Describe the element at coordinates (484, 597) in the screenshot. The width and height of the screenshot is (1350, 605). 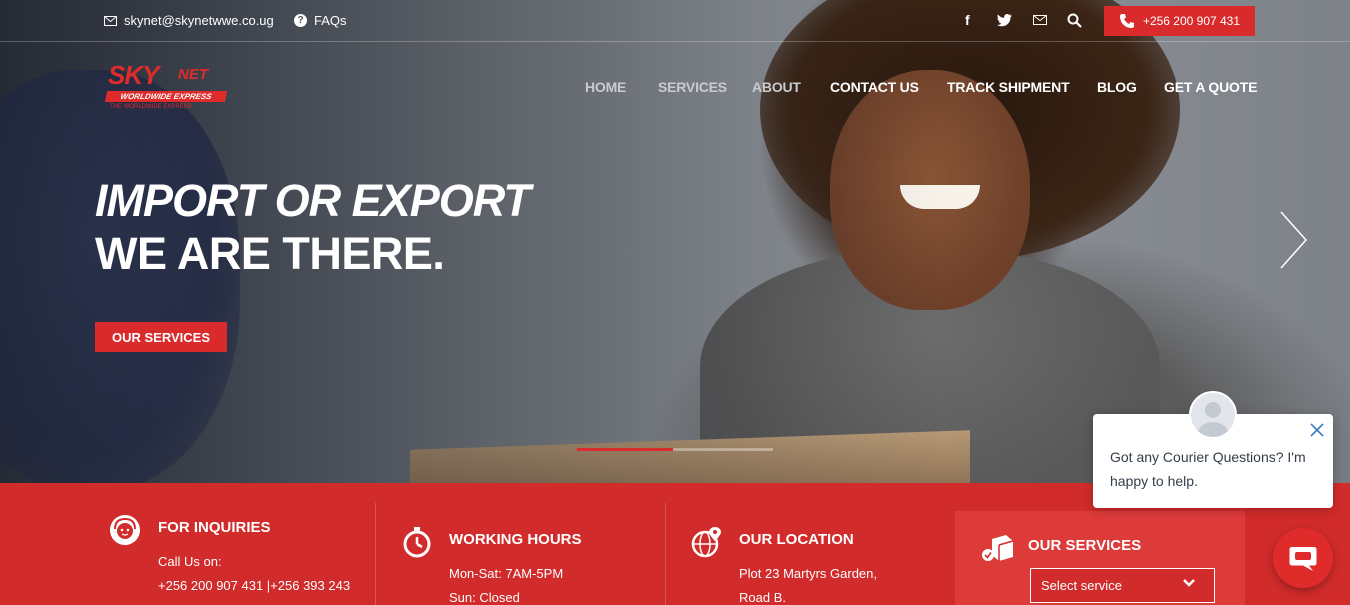
I see `hours-line2: Sun: Closed` at that location.